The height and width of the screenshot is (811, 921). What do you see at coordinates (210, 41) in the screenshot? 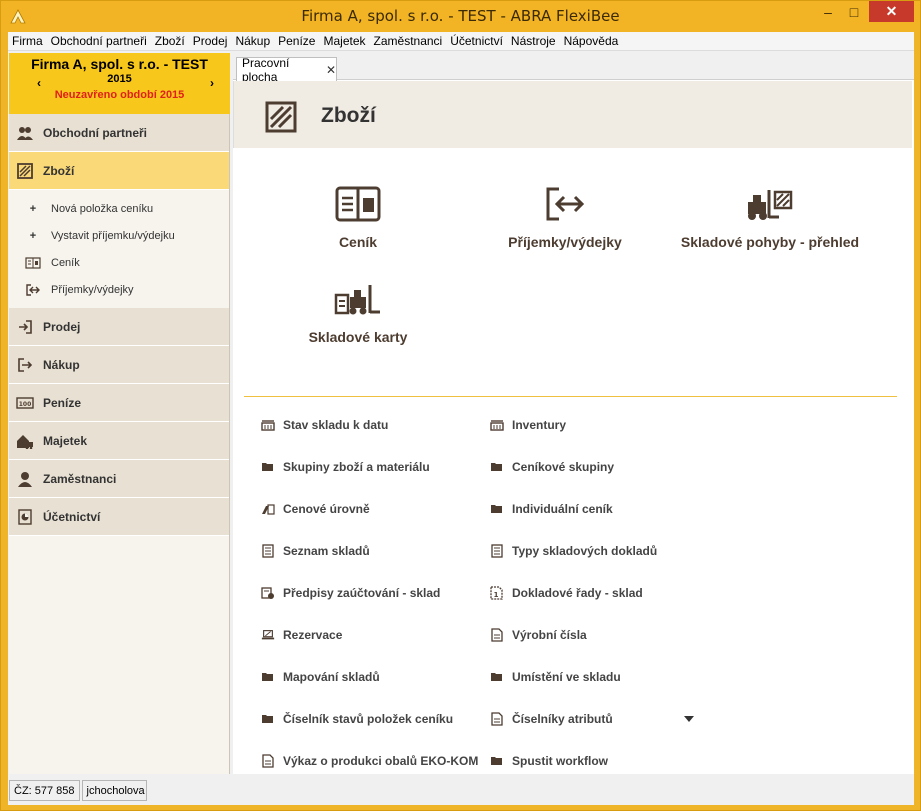
I see `menu-prodej: Prodej` at bounding box center [210, 41].